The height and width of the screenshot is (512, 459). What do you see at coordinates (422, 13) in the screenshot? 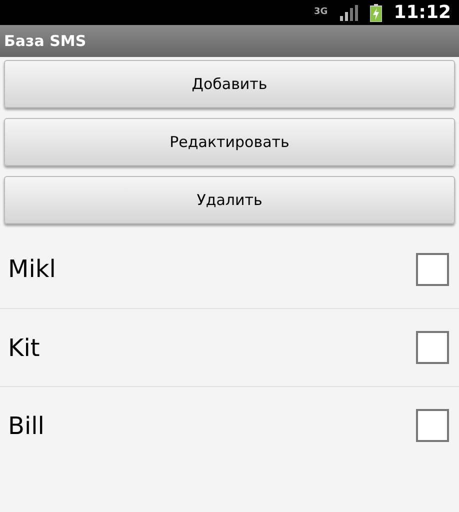
I see `clock: 11:12` at bounding box center [422, 13].